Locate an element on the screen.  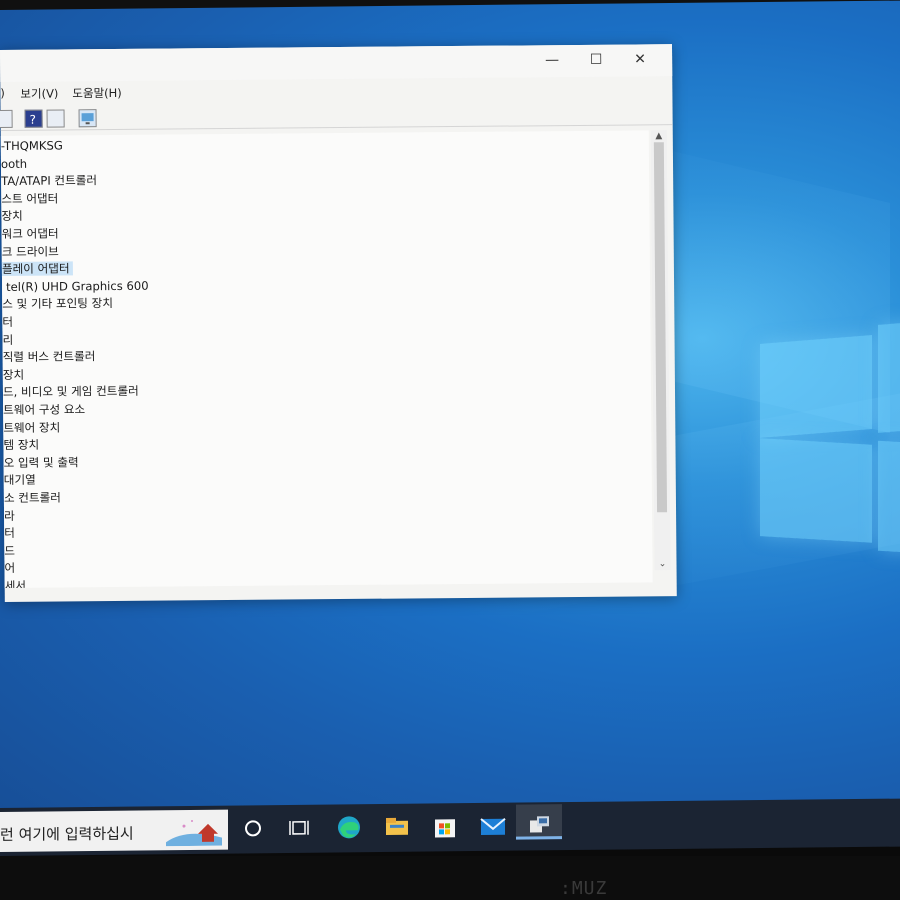
menu-help: 도움말(H) is located at coordinates (97, 93).